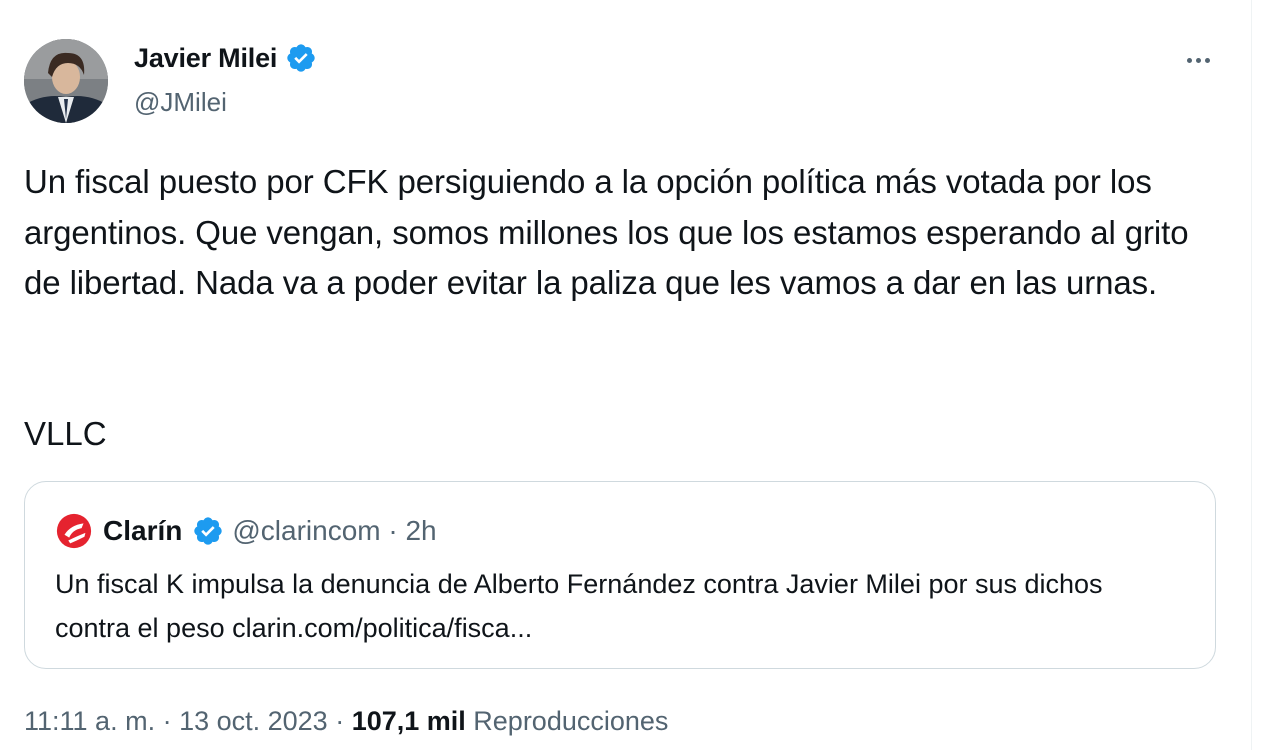 The width and height of the screenshot is (1280, 750). What do you see at coordinates (180, 102) in the screenshot?
I see `author-handle: @JMilei` at bounding box center [180, 102].